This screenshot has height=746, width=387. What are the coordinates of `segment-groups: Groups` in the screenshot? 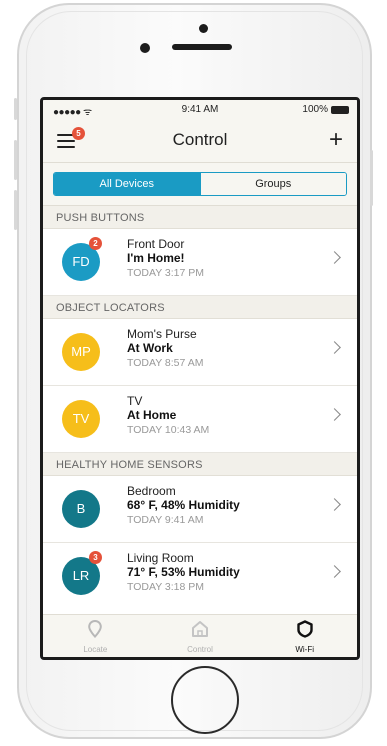 It's located at (272, 184).